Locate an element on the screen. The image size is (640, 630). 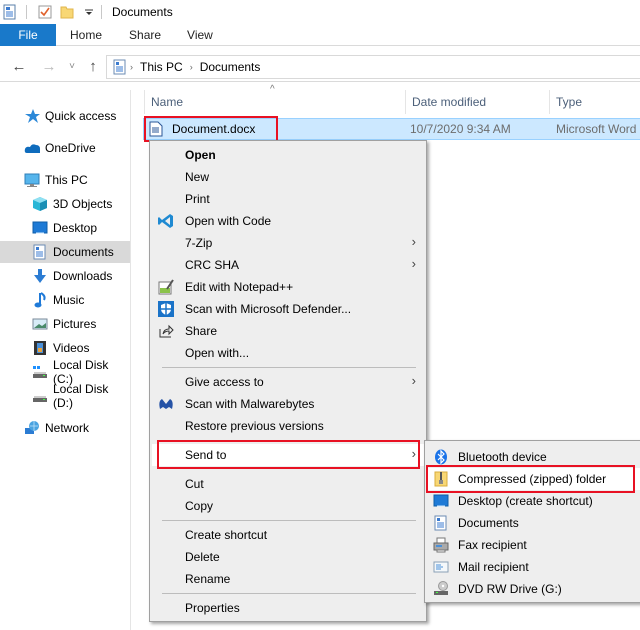
nav-item-pictures: Pictures is located at coordinates (65, 324).